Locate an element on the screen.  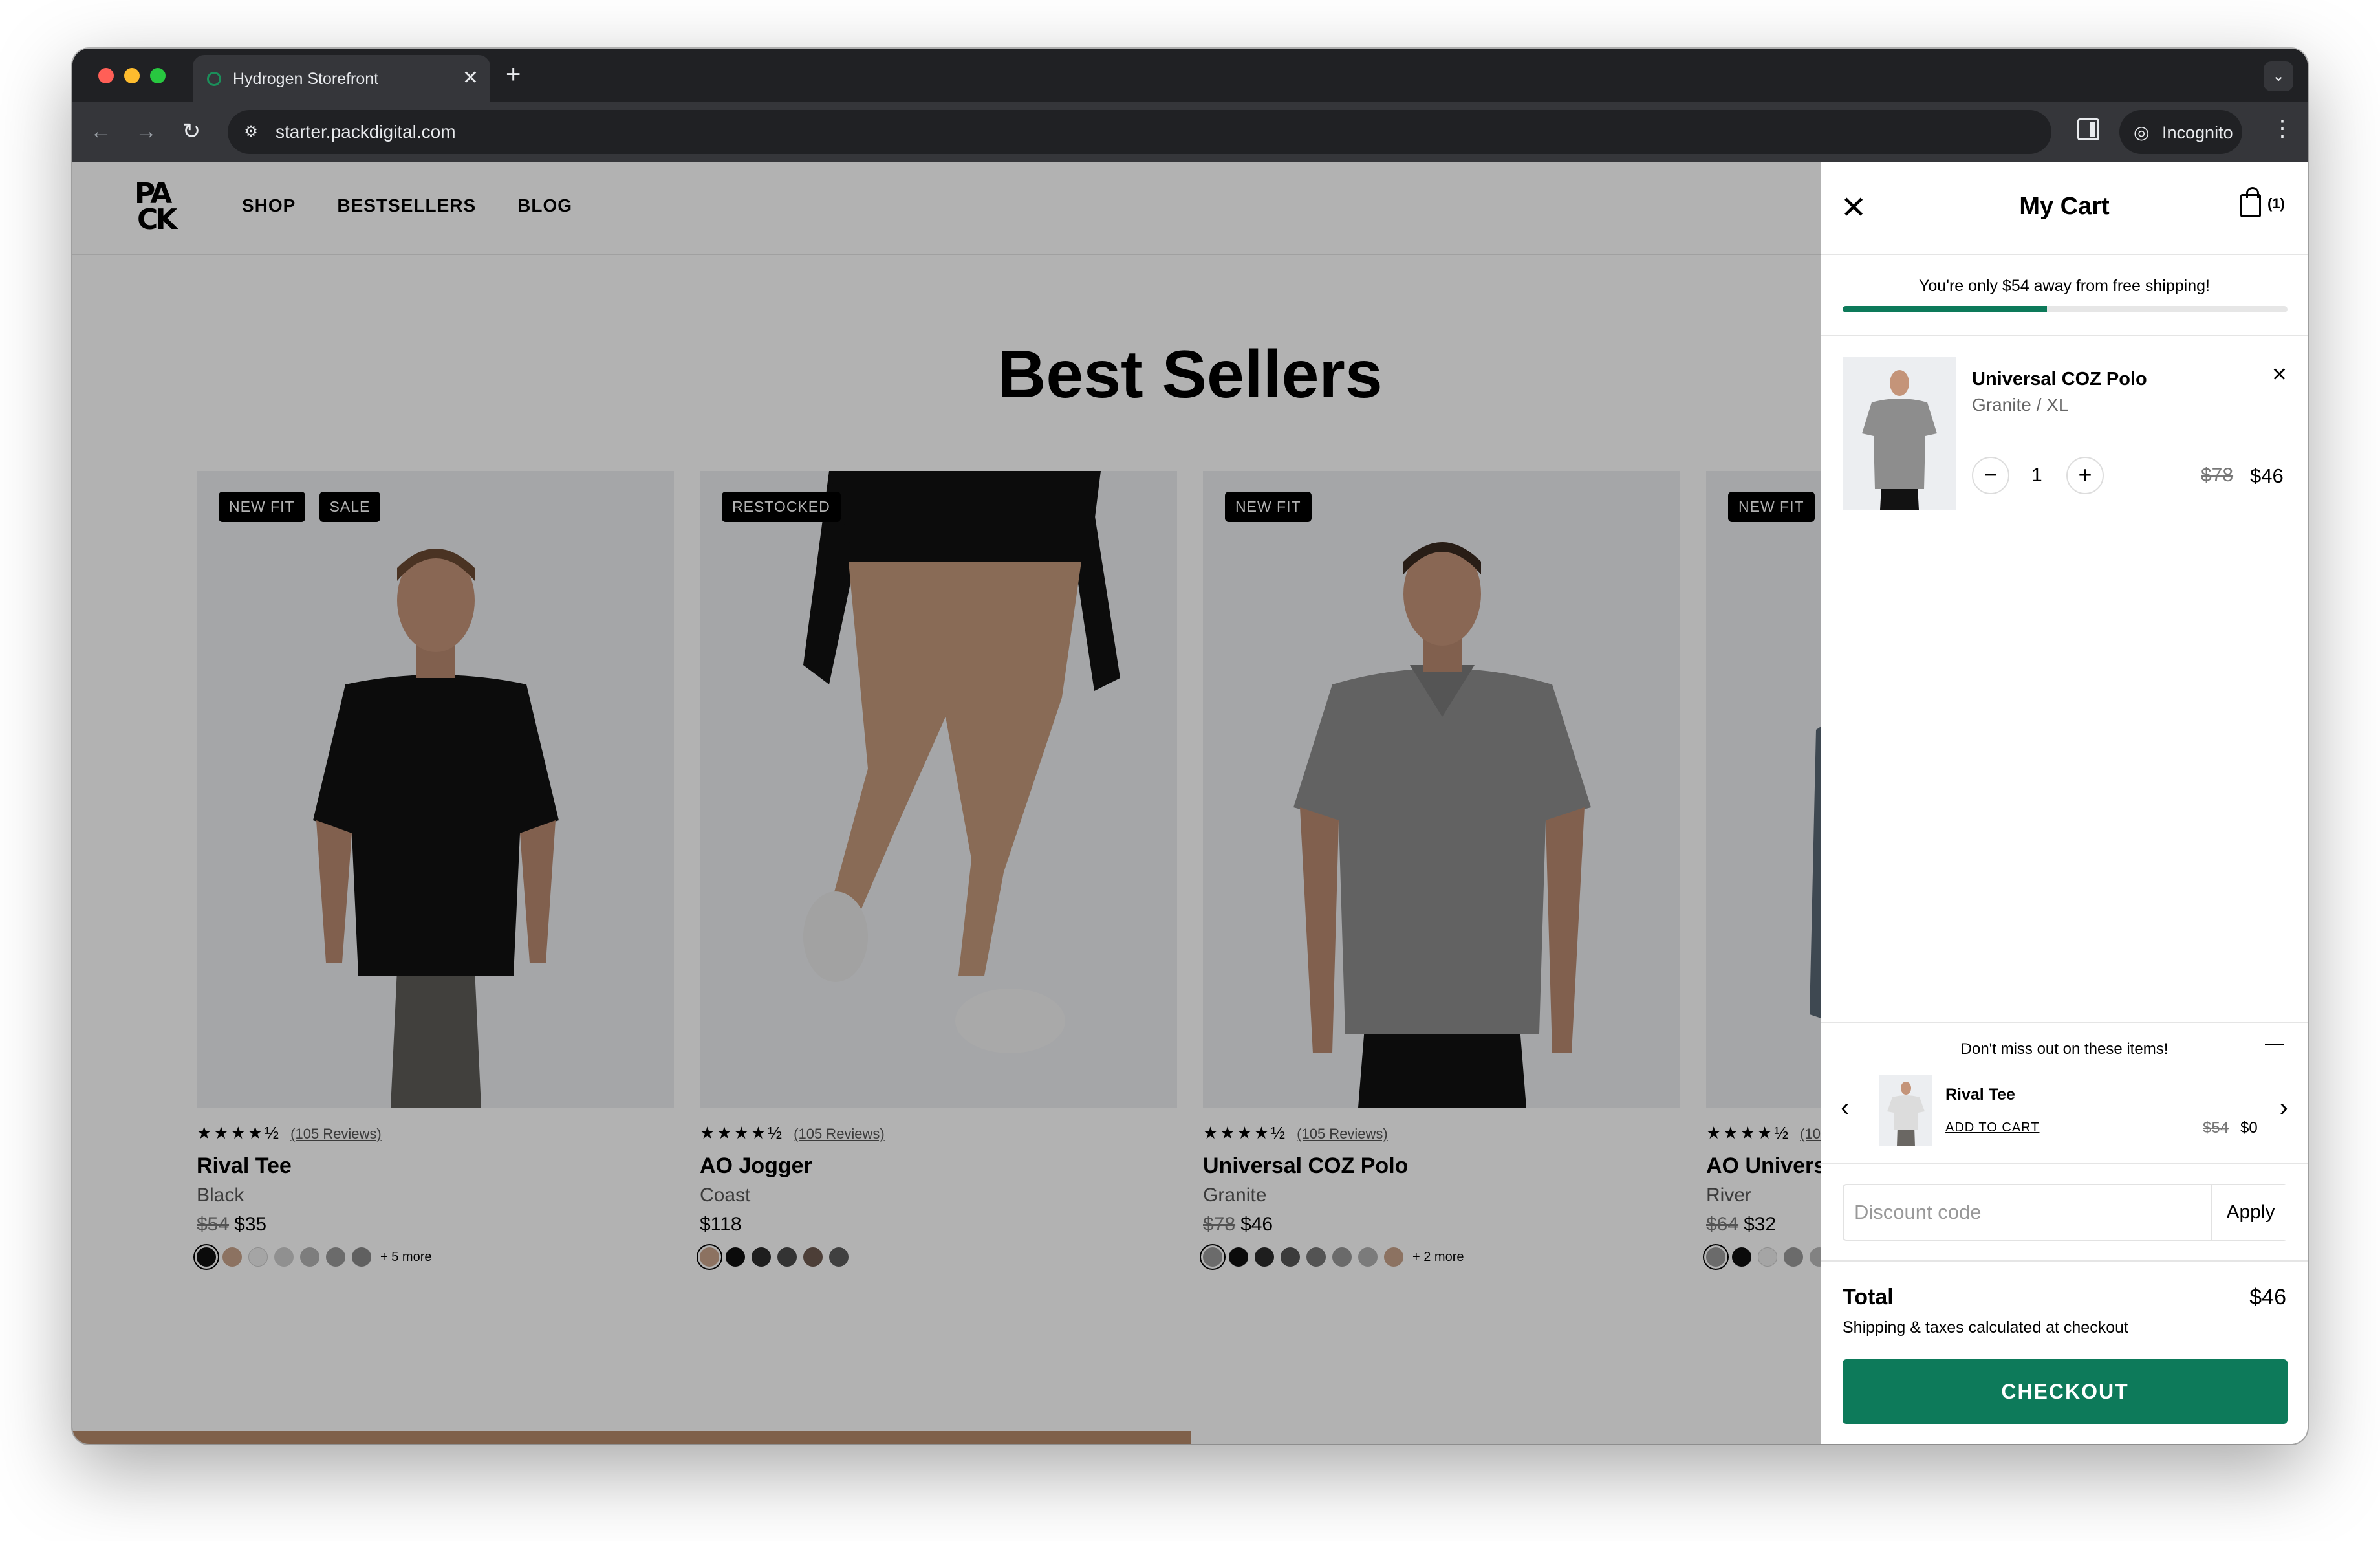
line-item-price: $46 is located at coordinates (2267, 475).